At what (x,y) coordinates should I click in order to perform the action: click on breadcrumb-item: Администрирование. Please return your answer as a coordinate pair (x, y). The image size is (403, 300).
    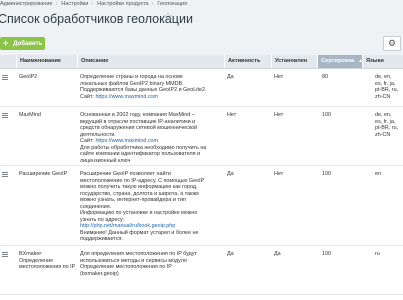
    Looking at the image, I should click on (26, 4).